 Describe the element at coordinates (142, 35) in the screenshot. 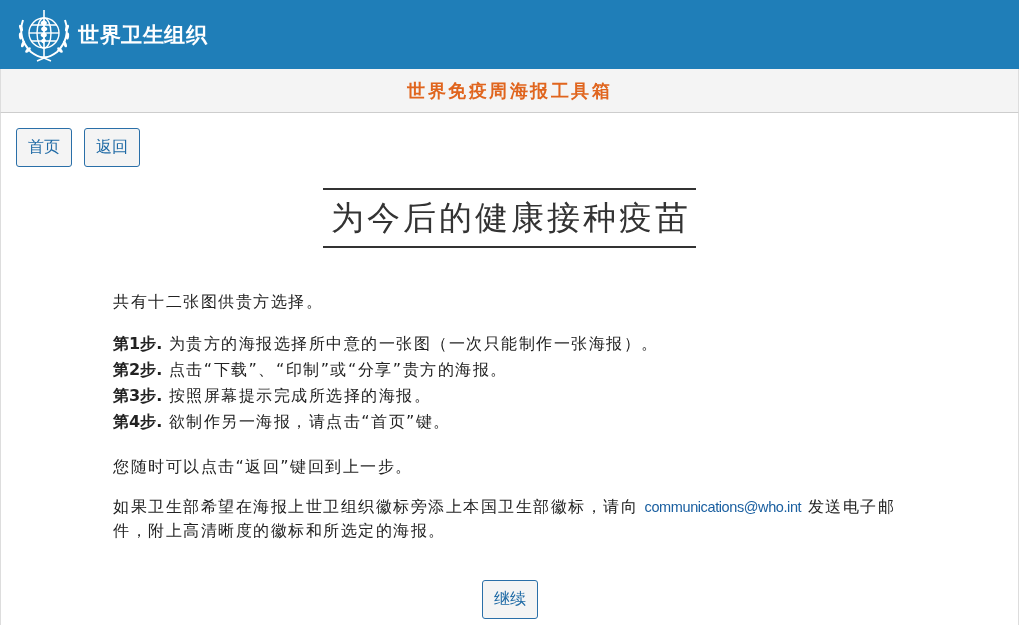

I see `organization-title: 世界卫生组织` at that location.